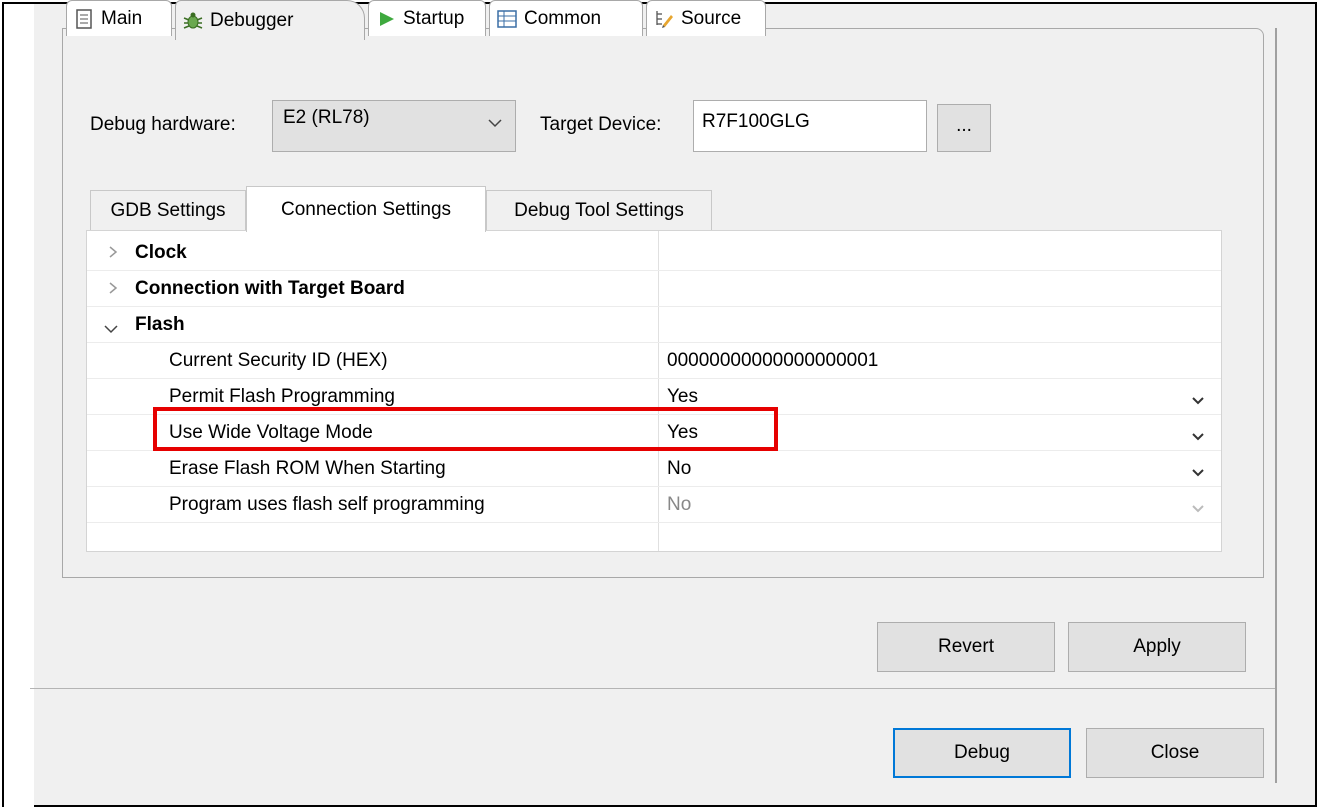 The width and height of the screenshot is (1319, 809). I want to click on tab-gdb-settings: GDB Settings, so click(168, 210).